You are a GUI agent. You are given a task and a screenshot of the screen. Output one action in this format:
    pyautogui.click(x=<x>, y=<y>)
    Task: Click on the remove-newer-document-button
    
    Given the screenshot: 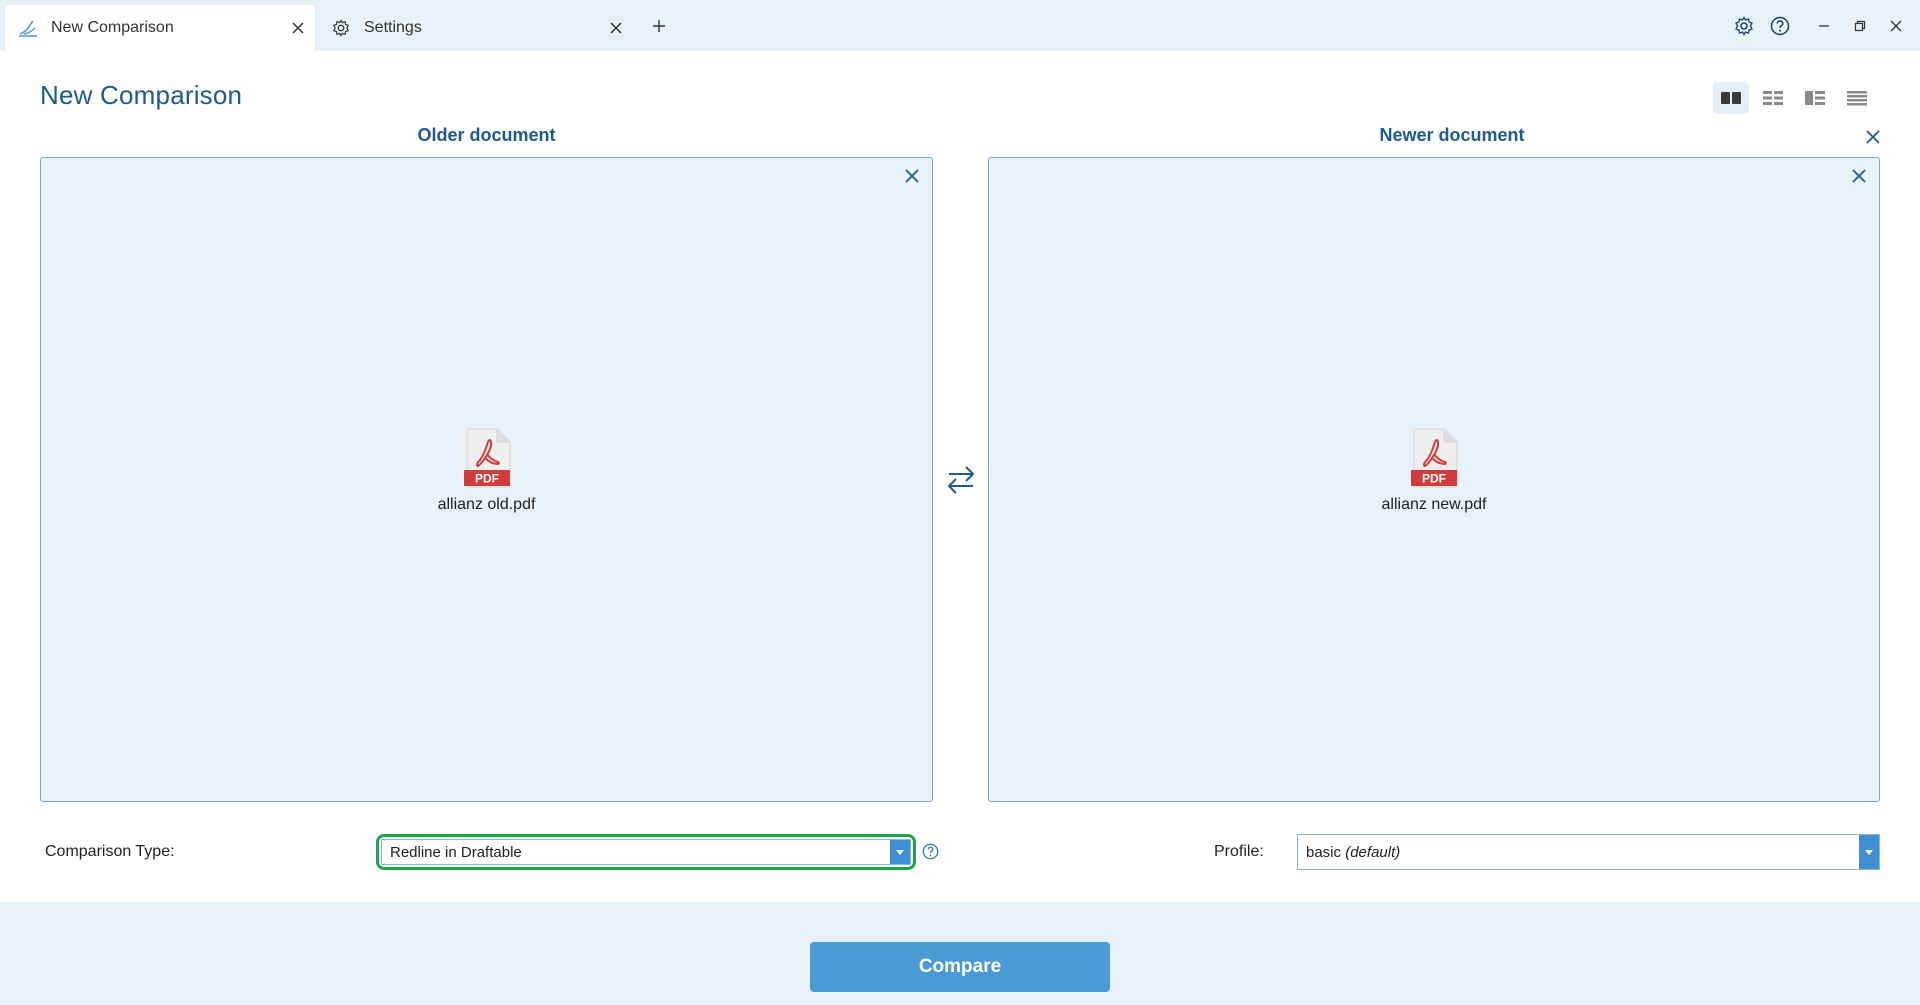 What is the action you would take?
    pyautogui.click(x=1859, y=176)
    